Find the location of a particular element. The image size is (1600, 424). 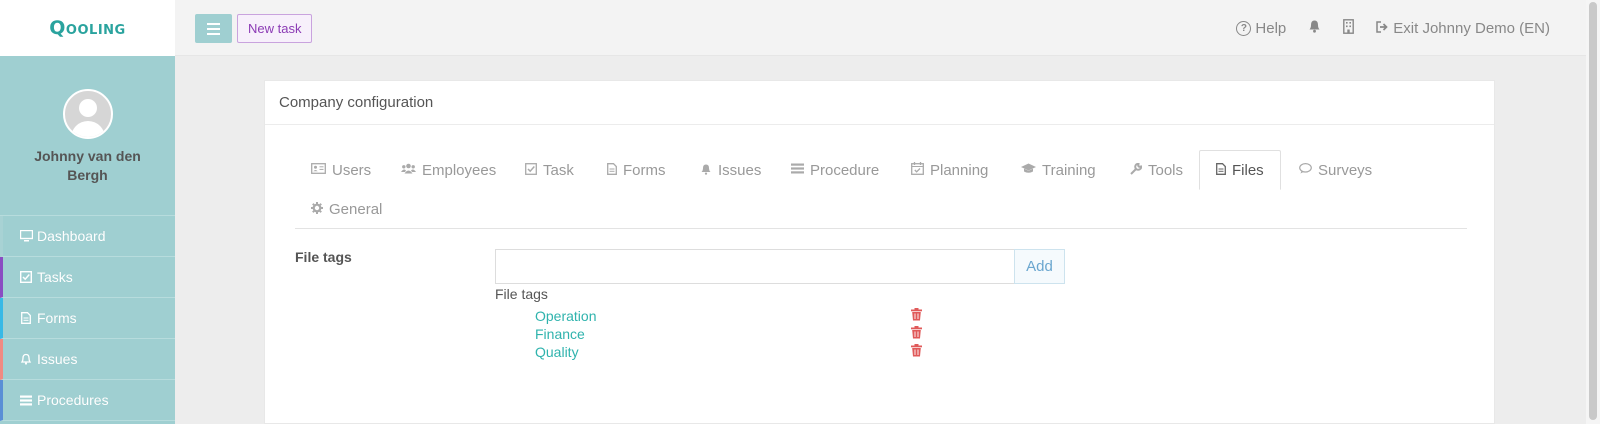

tab-label: Employees is located at coordinates (459, 170).